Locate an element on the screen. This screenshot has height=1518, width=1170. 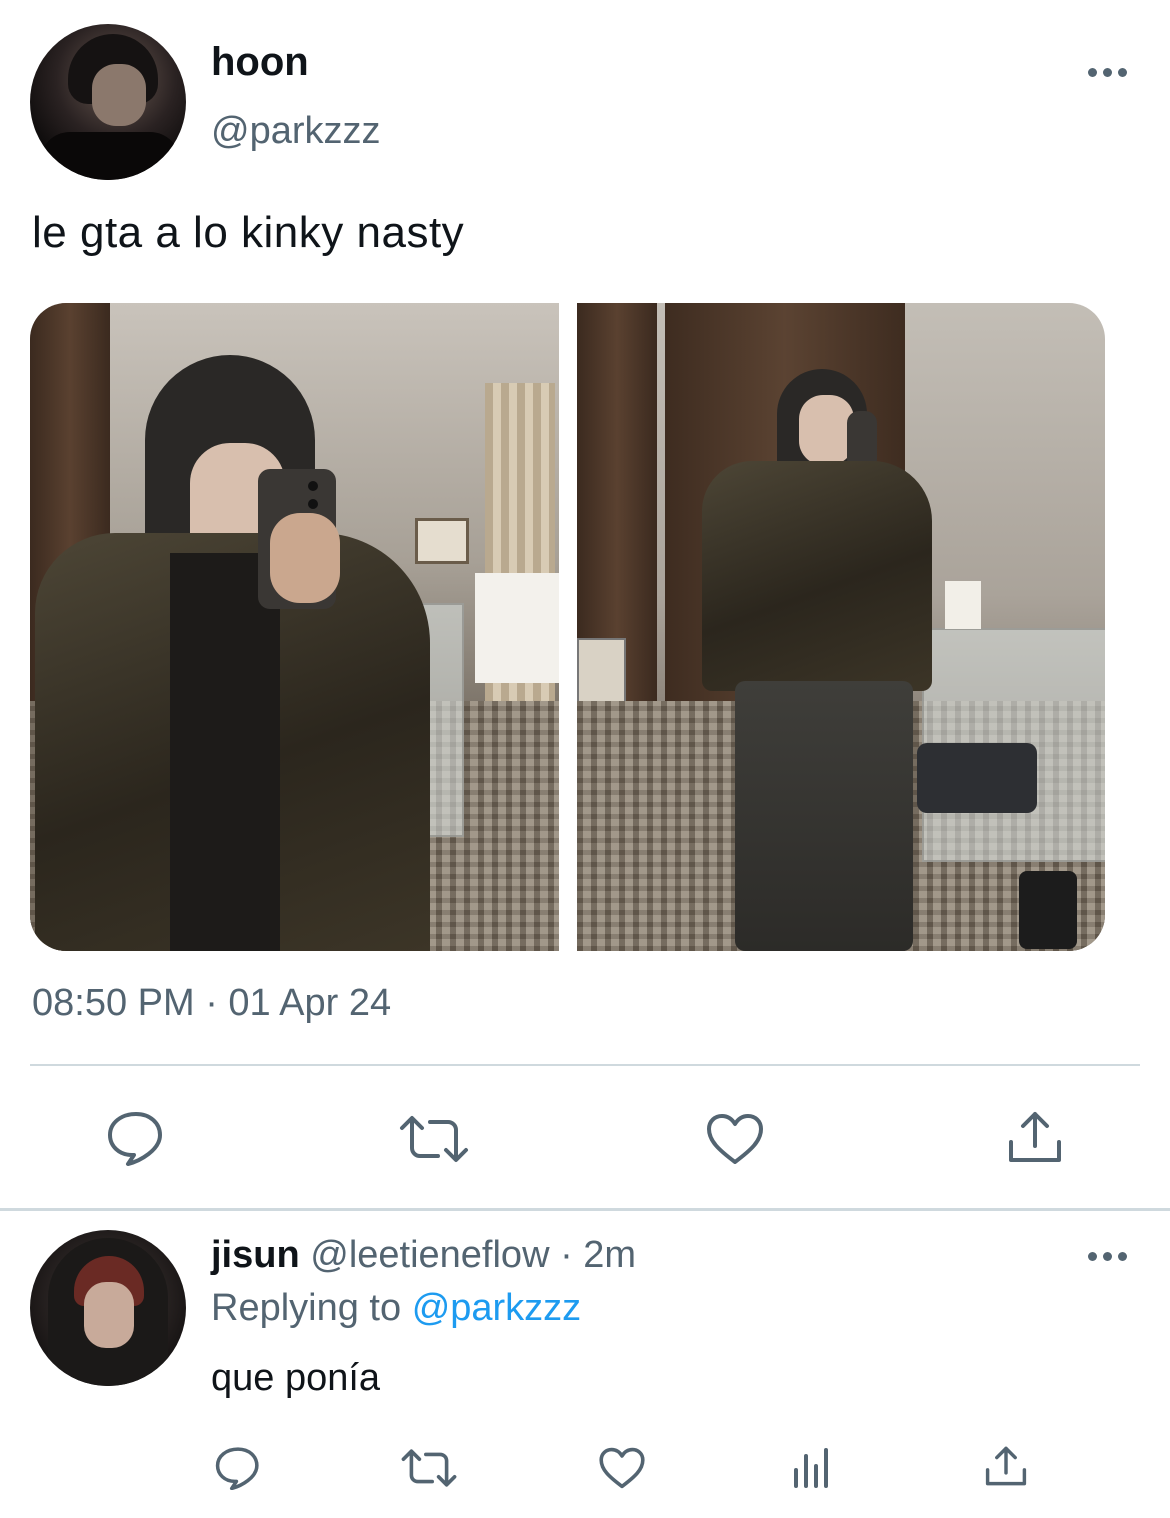
reply-reply-icon is located at coordinates (238, 1468).